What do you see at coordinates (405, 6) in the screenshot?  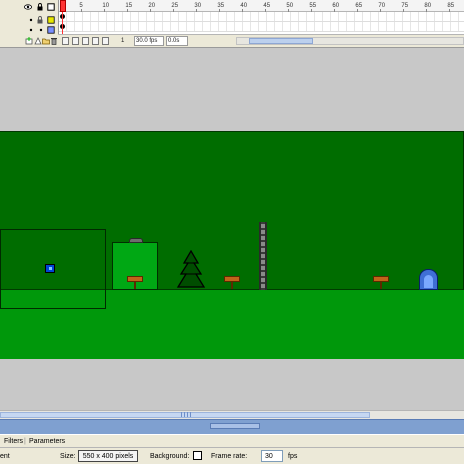 I see `frame-number-label: 75` at bounding box center [405, 6].